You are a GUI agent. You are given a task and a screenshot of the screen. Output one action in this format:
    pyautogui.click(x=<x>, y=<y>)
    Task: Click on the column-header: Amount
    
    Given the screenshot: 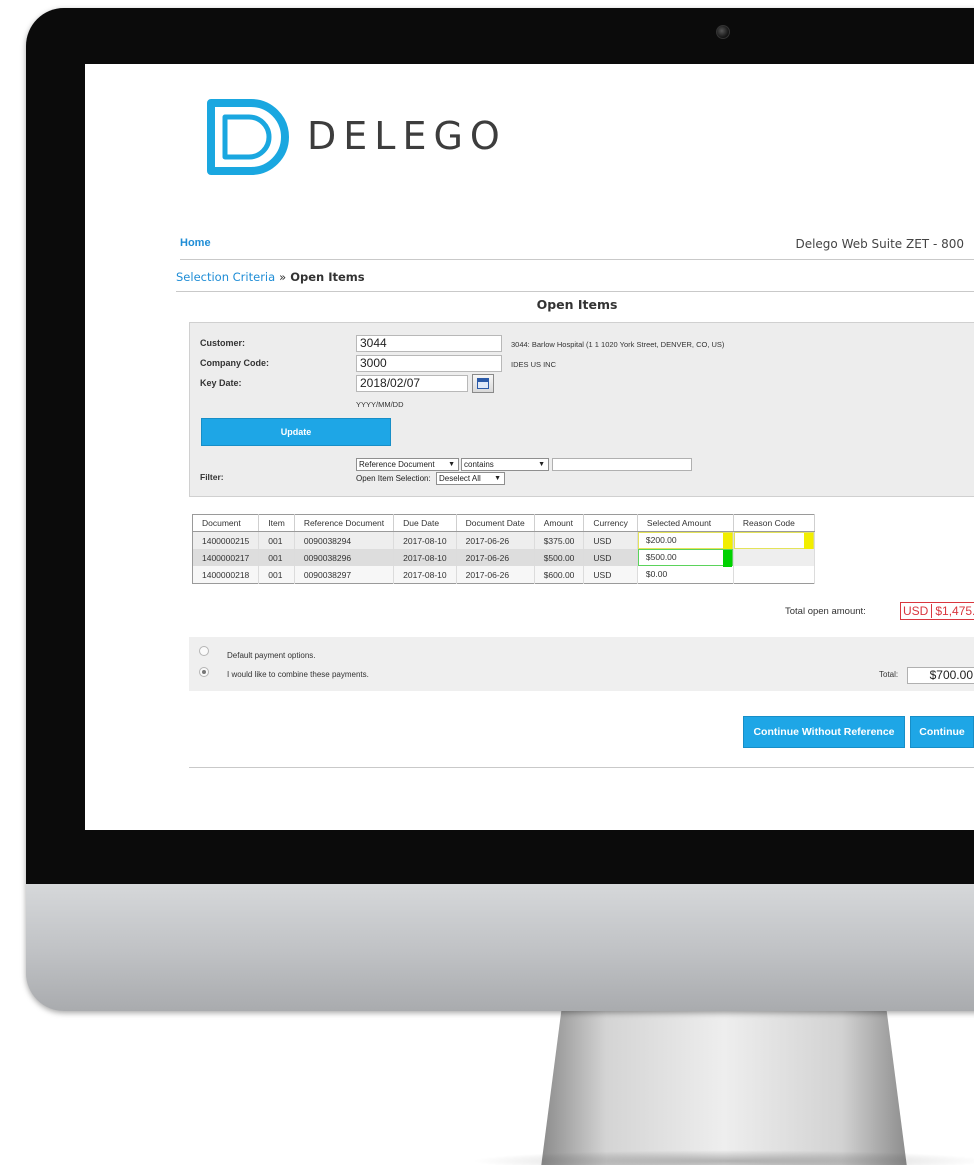 What is the action you would take?
    pyautogui.click(x=559, y=523)
    